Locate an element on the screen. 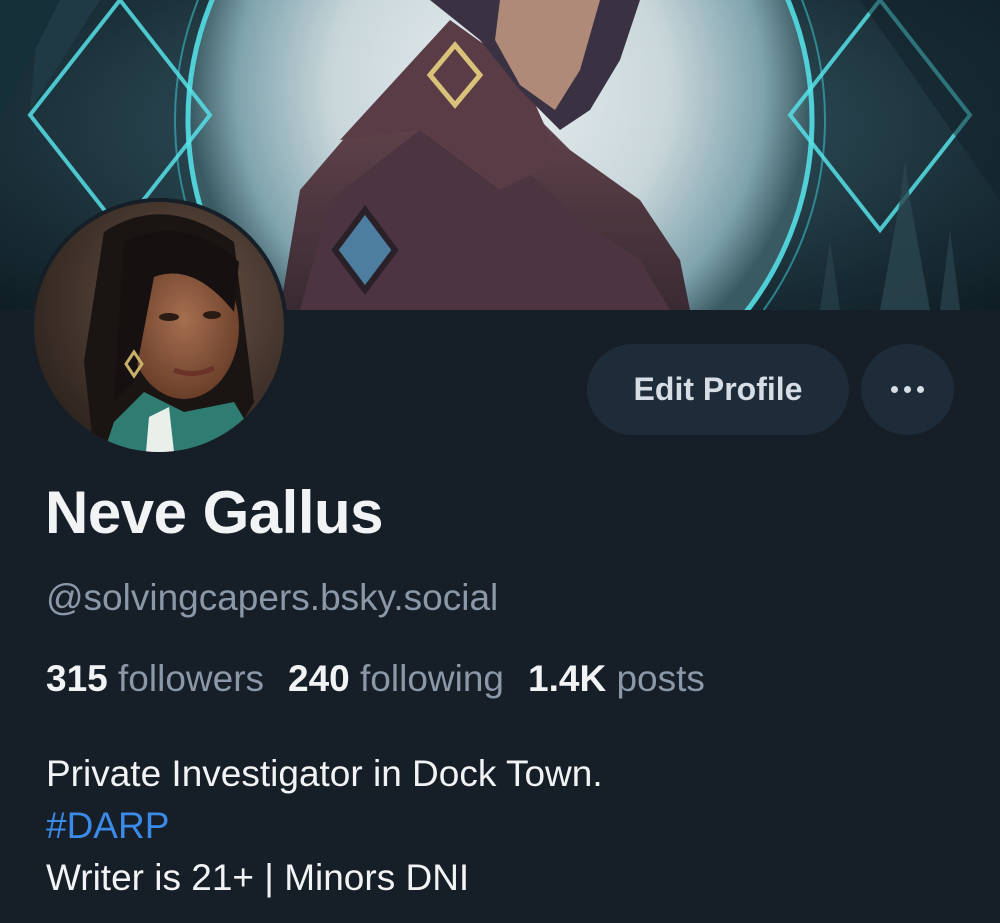 Image resolution: width=1000 pixels, height=923 pixels. bio-line: Private Investigator in Dock Town. is located at coordinates (324, 773).